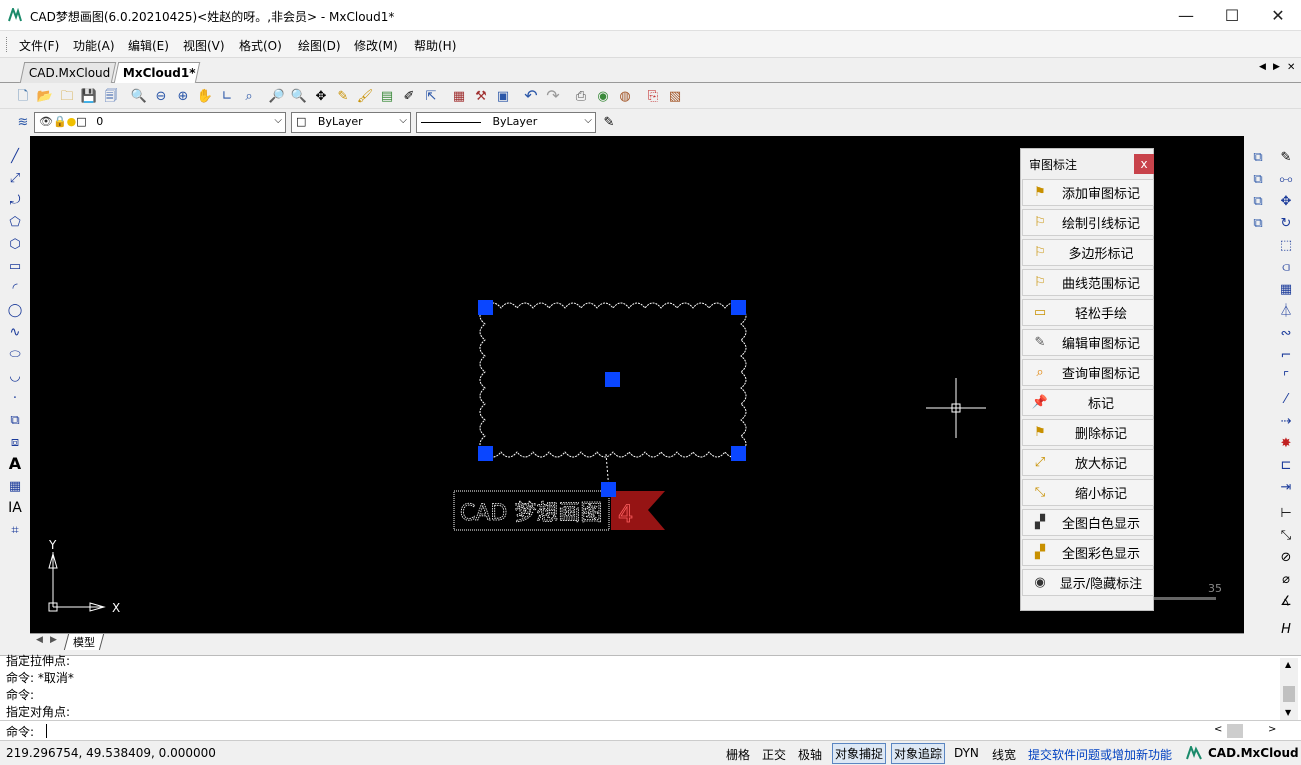 This screenshot has height=765, width=1301. Describe the element at coordinates (277, 96) in the screenshot. I see `zoom-previous-icon: 🔎` at that location.